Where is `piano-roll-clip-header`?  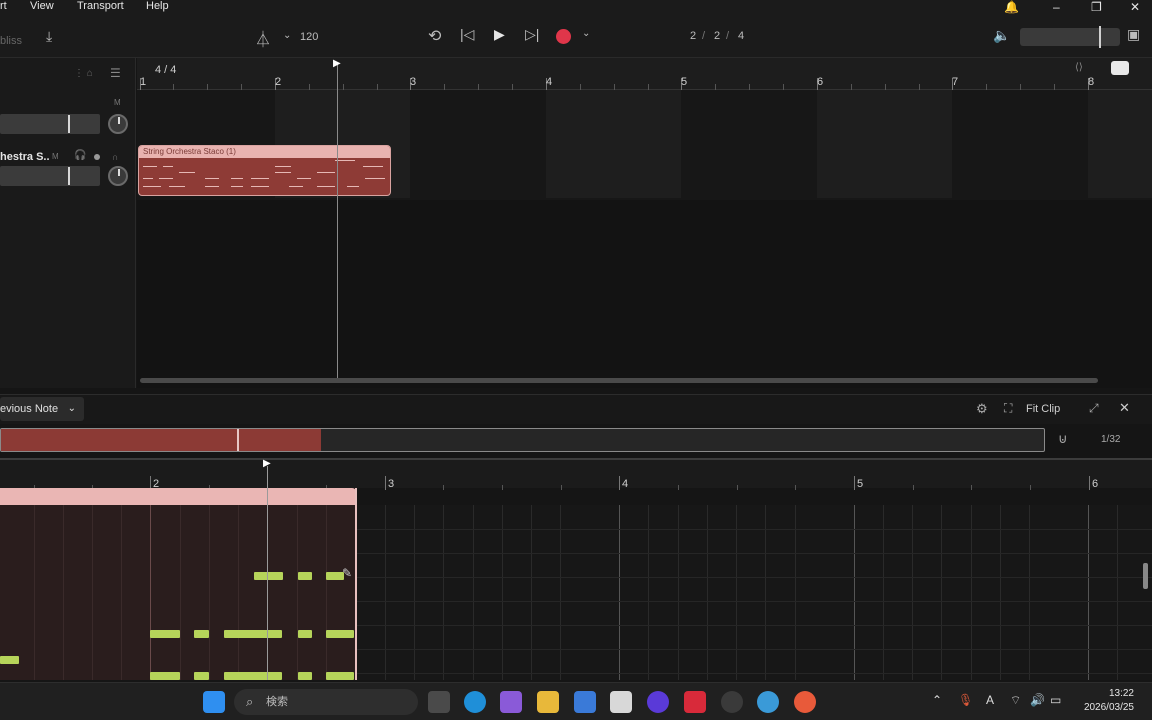 piano-roll-clip-header is located at coordinates (178, 496).